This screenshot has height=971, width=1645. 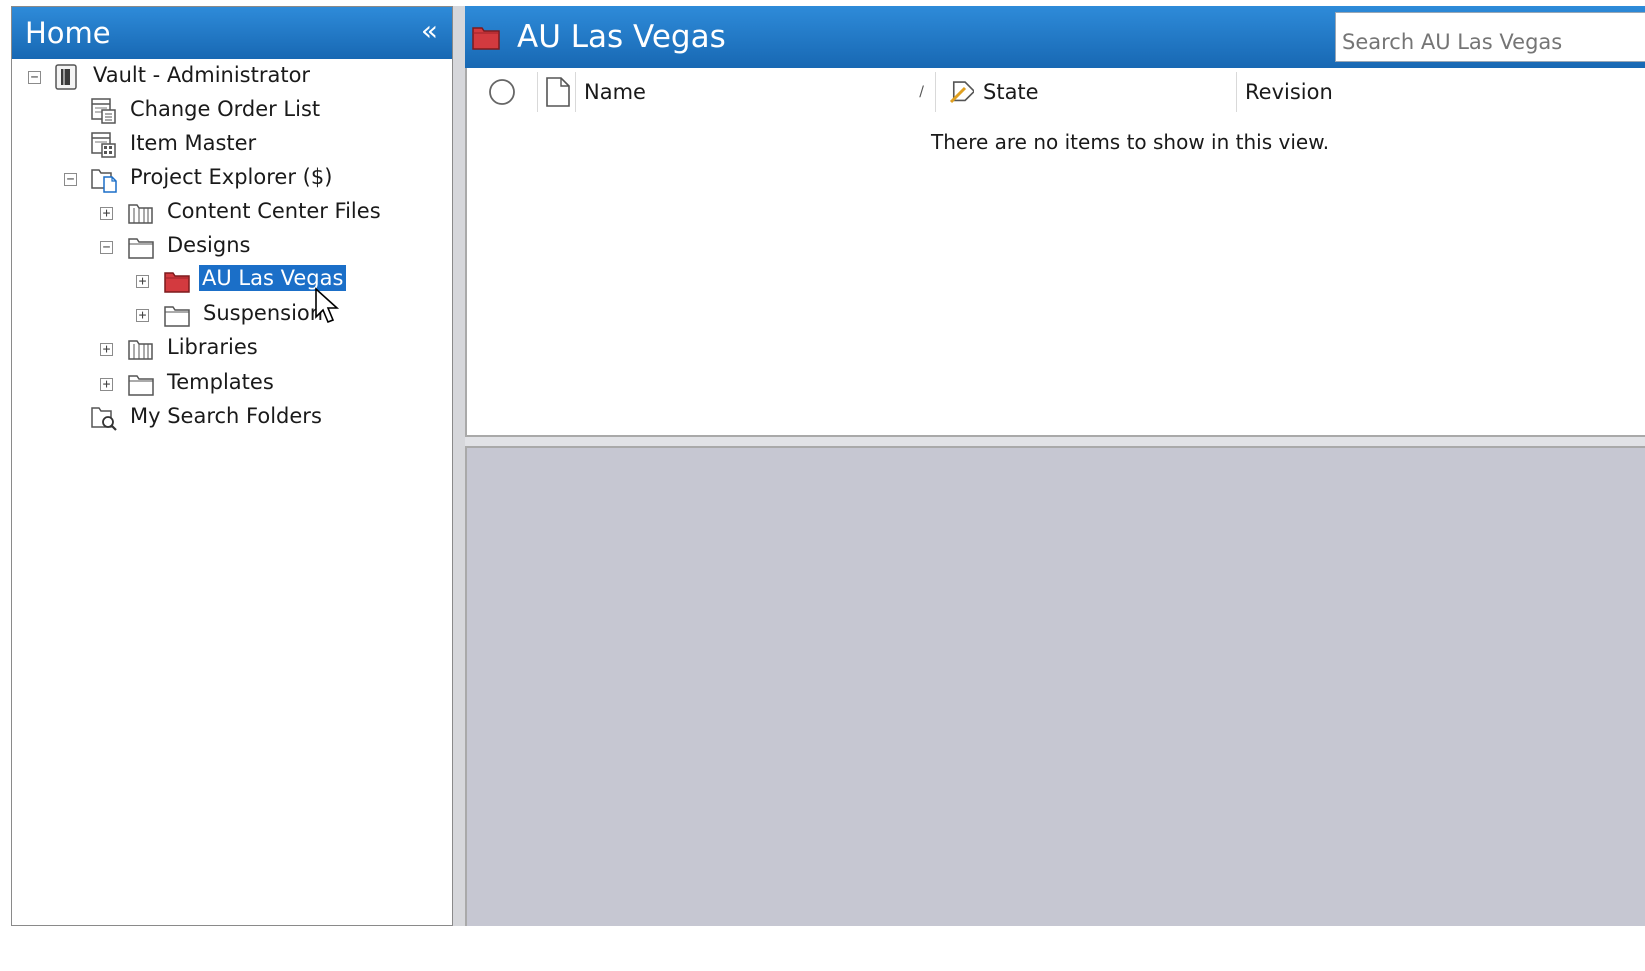 I want to click on tree-item-au-las-vegas: + AU Las Vegas, so click(x=232, y=281).